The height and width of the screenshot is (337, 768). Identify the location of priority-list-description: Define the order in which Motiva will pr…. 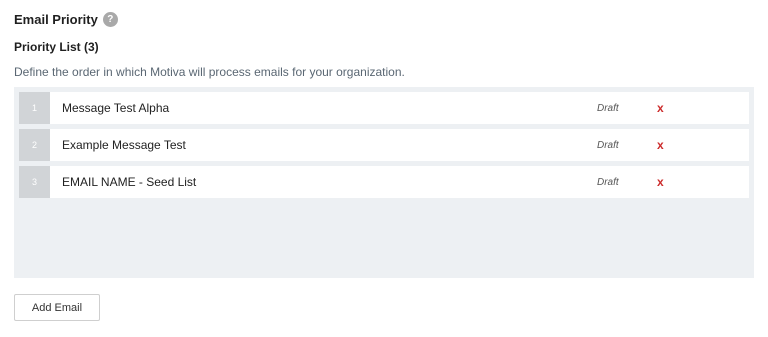
(209, 72).